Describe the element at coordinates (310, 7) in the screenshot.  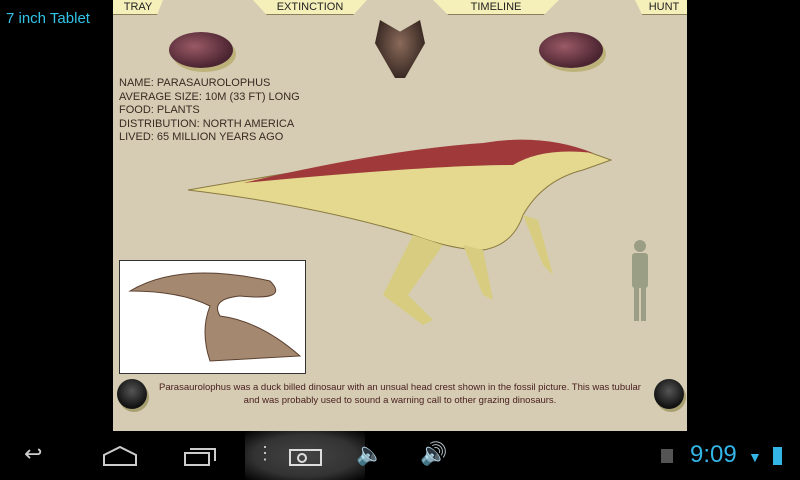
I see `tab-extinction: EXTINCTION` at that location.